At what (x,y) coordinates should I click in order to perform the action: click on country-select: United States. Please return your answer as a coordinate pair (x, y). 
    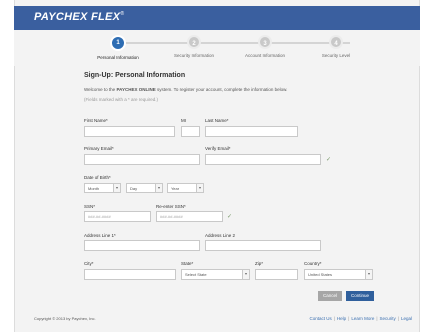
    Looking at the image, I should click on (338, 274).